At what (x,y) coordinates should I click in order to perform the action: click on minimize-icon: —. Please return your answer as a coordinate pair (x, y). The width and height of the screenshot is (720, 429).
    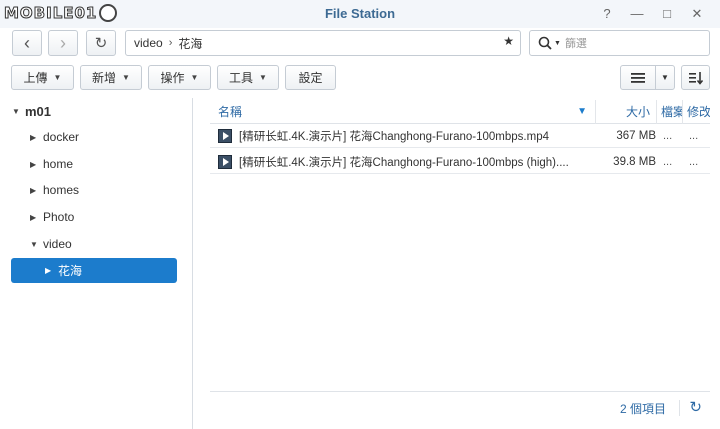
    Looking at the image, I should click on (637, 14).